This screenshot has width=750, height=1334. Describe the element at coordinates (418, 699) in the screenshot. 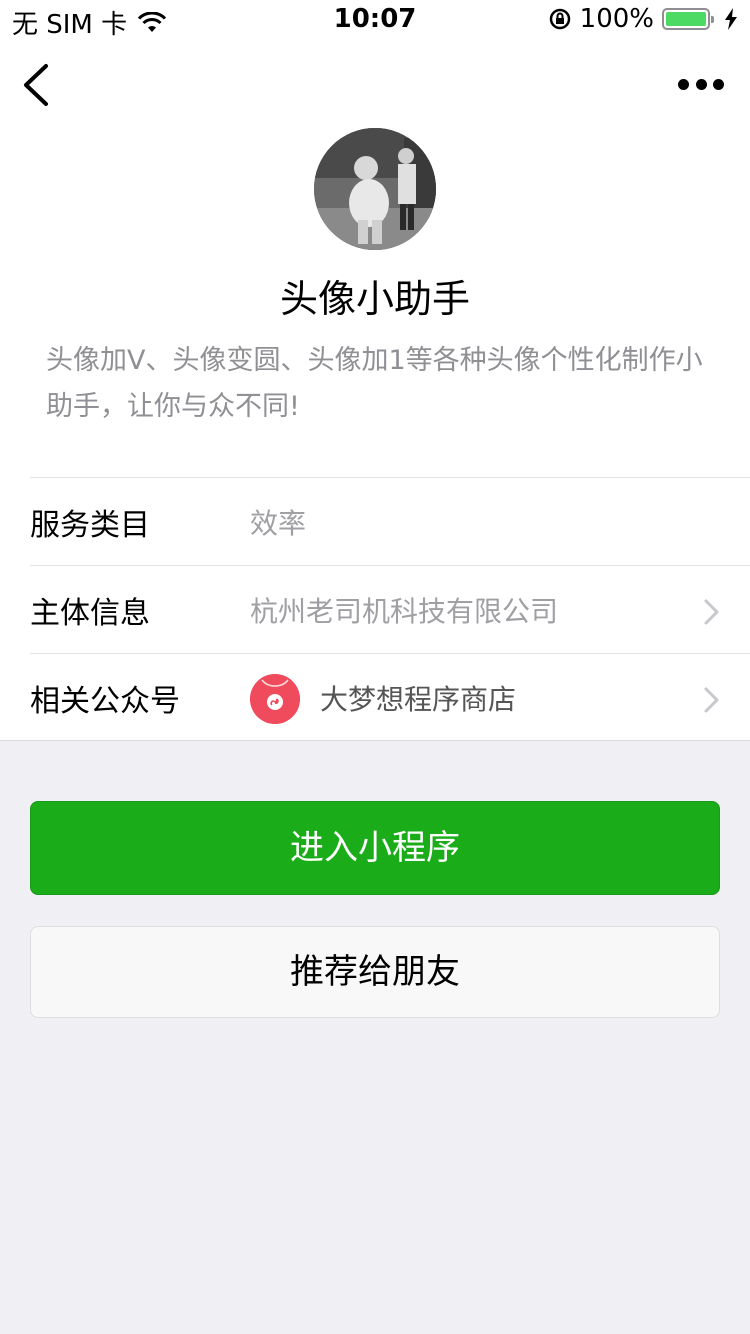

I see `official-account-name: 大梦想程序商店` at that location.